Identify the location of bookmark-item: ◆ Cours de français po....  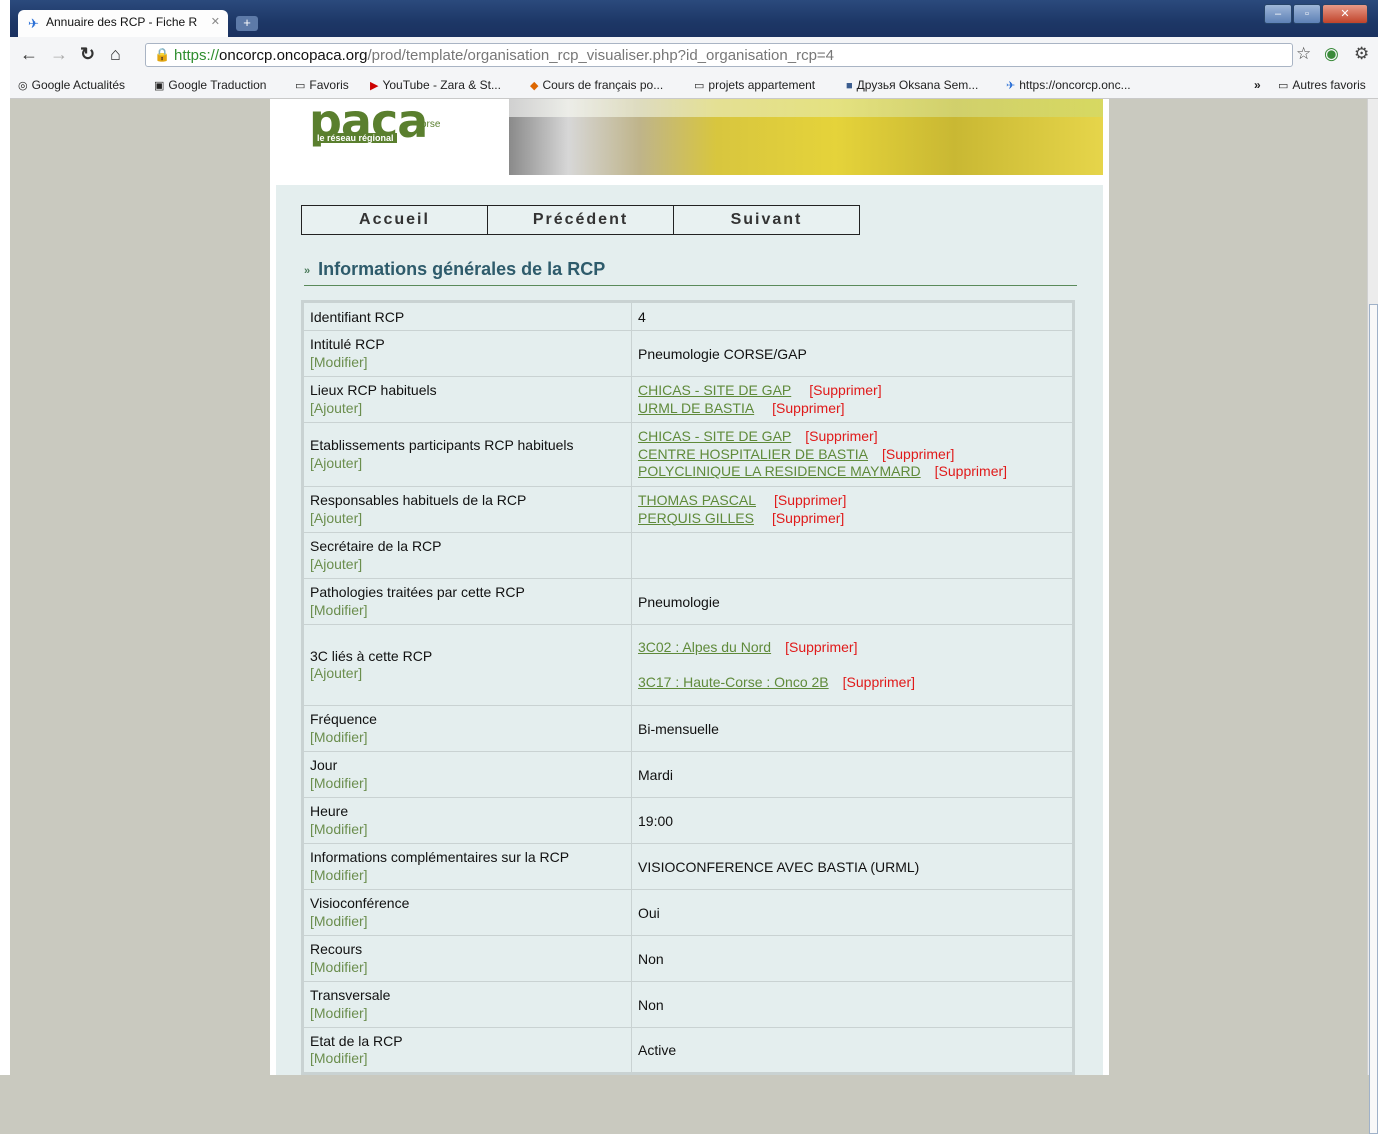
(596, 85).